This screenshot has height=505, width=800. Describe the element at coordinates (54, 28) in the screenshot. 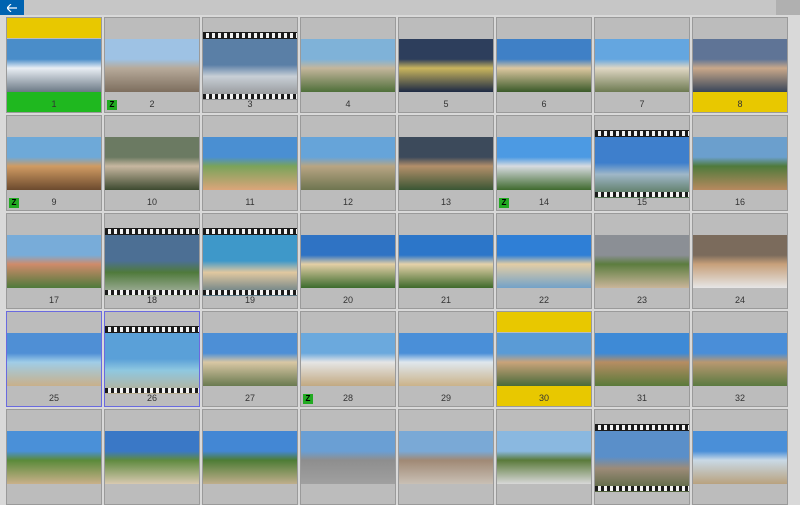

I see `highlight-band-top` at that location.